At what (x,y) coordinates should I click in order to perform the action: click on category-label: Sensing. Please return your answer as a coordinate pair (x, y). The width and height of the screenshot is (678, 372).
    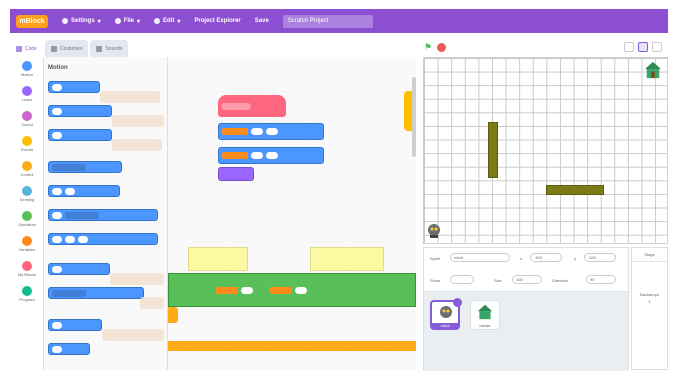
    Looking at the image, I should click on (27, 199).